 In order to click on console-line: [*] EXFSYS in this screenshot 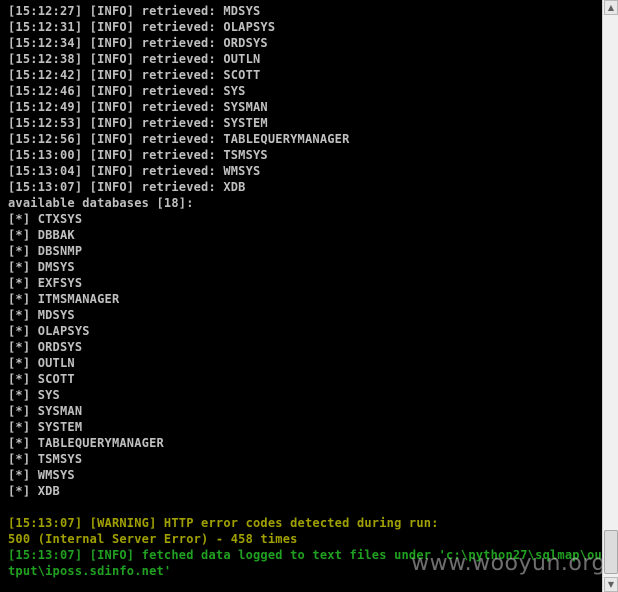, I will do `click(45, 283)`.